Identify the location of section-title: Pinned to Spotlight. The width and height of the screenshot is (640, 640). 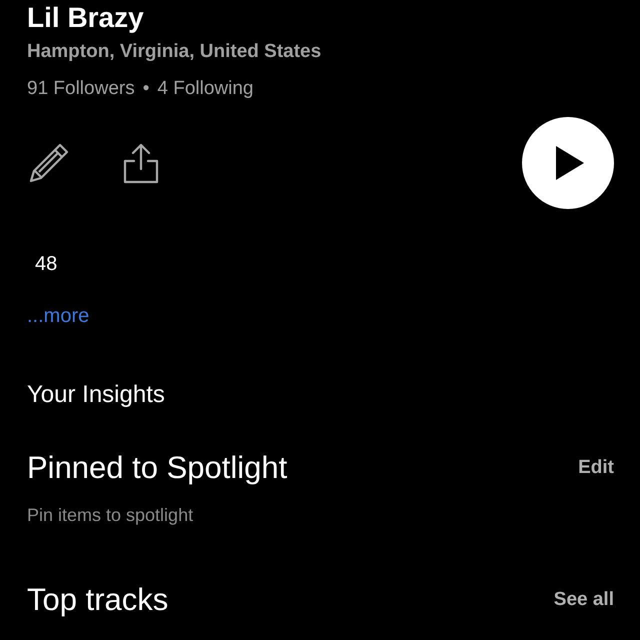
(157, 468).